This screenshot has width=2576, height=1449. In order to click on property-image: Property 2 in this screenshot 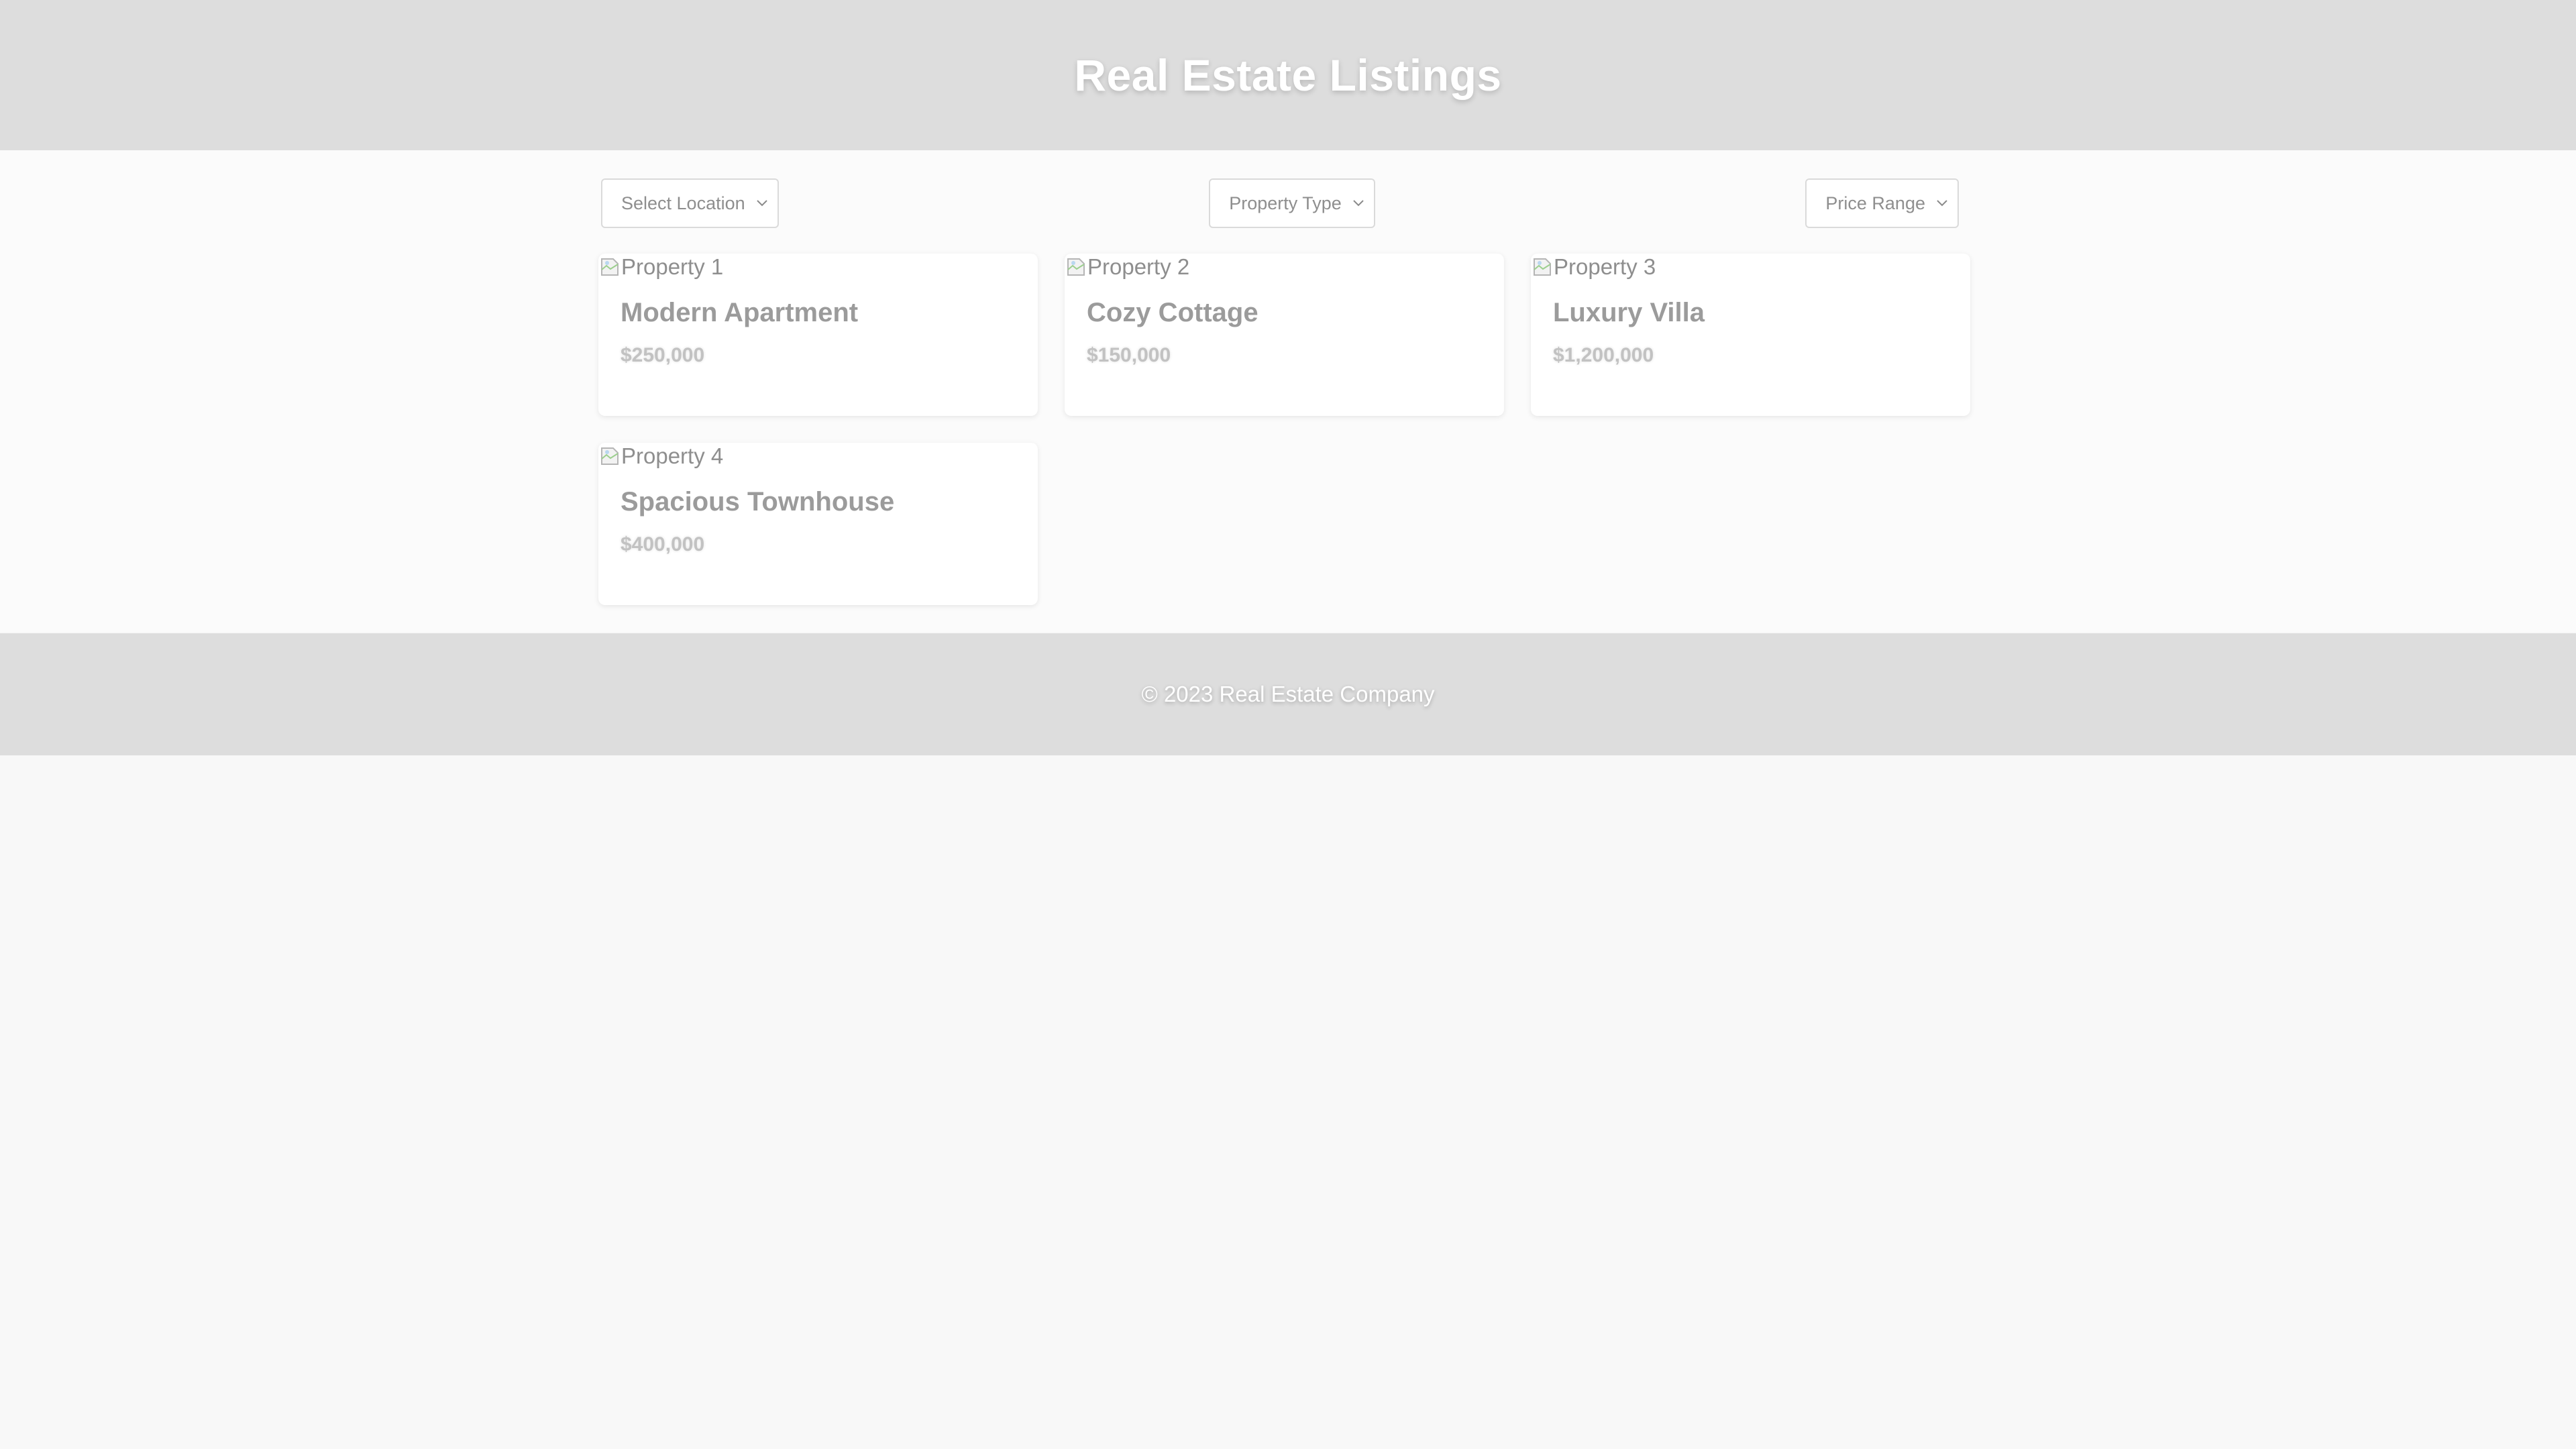, I will do `click(1284, 267)`.